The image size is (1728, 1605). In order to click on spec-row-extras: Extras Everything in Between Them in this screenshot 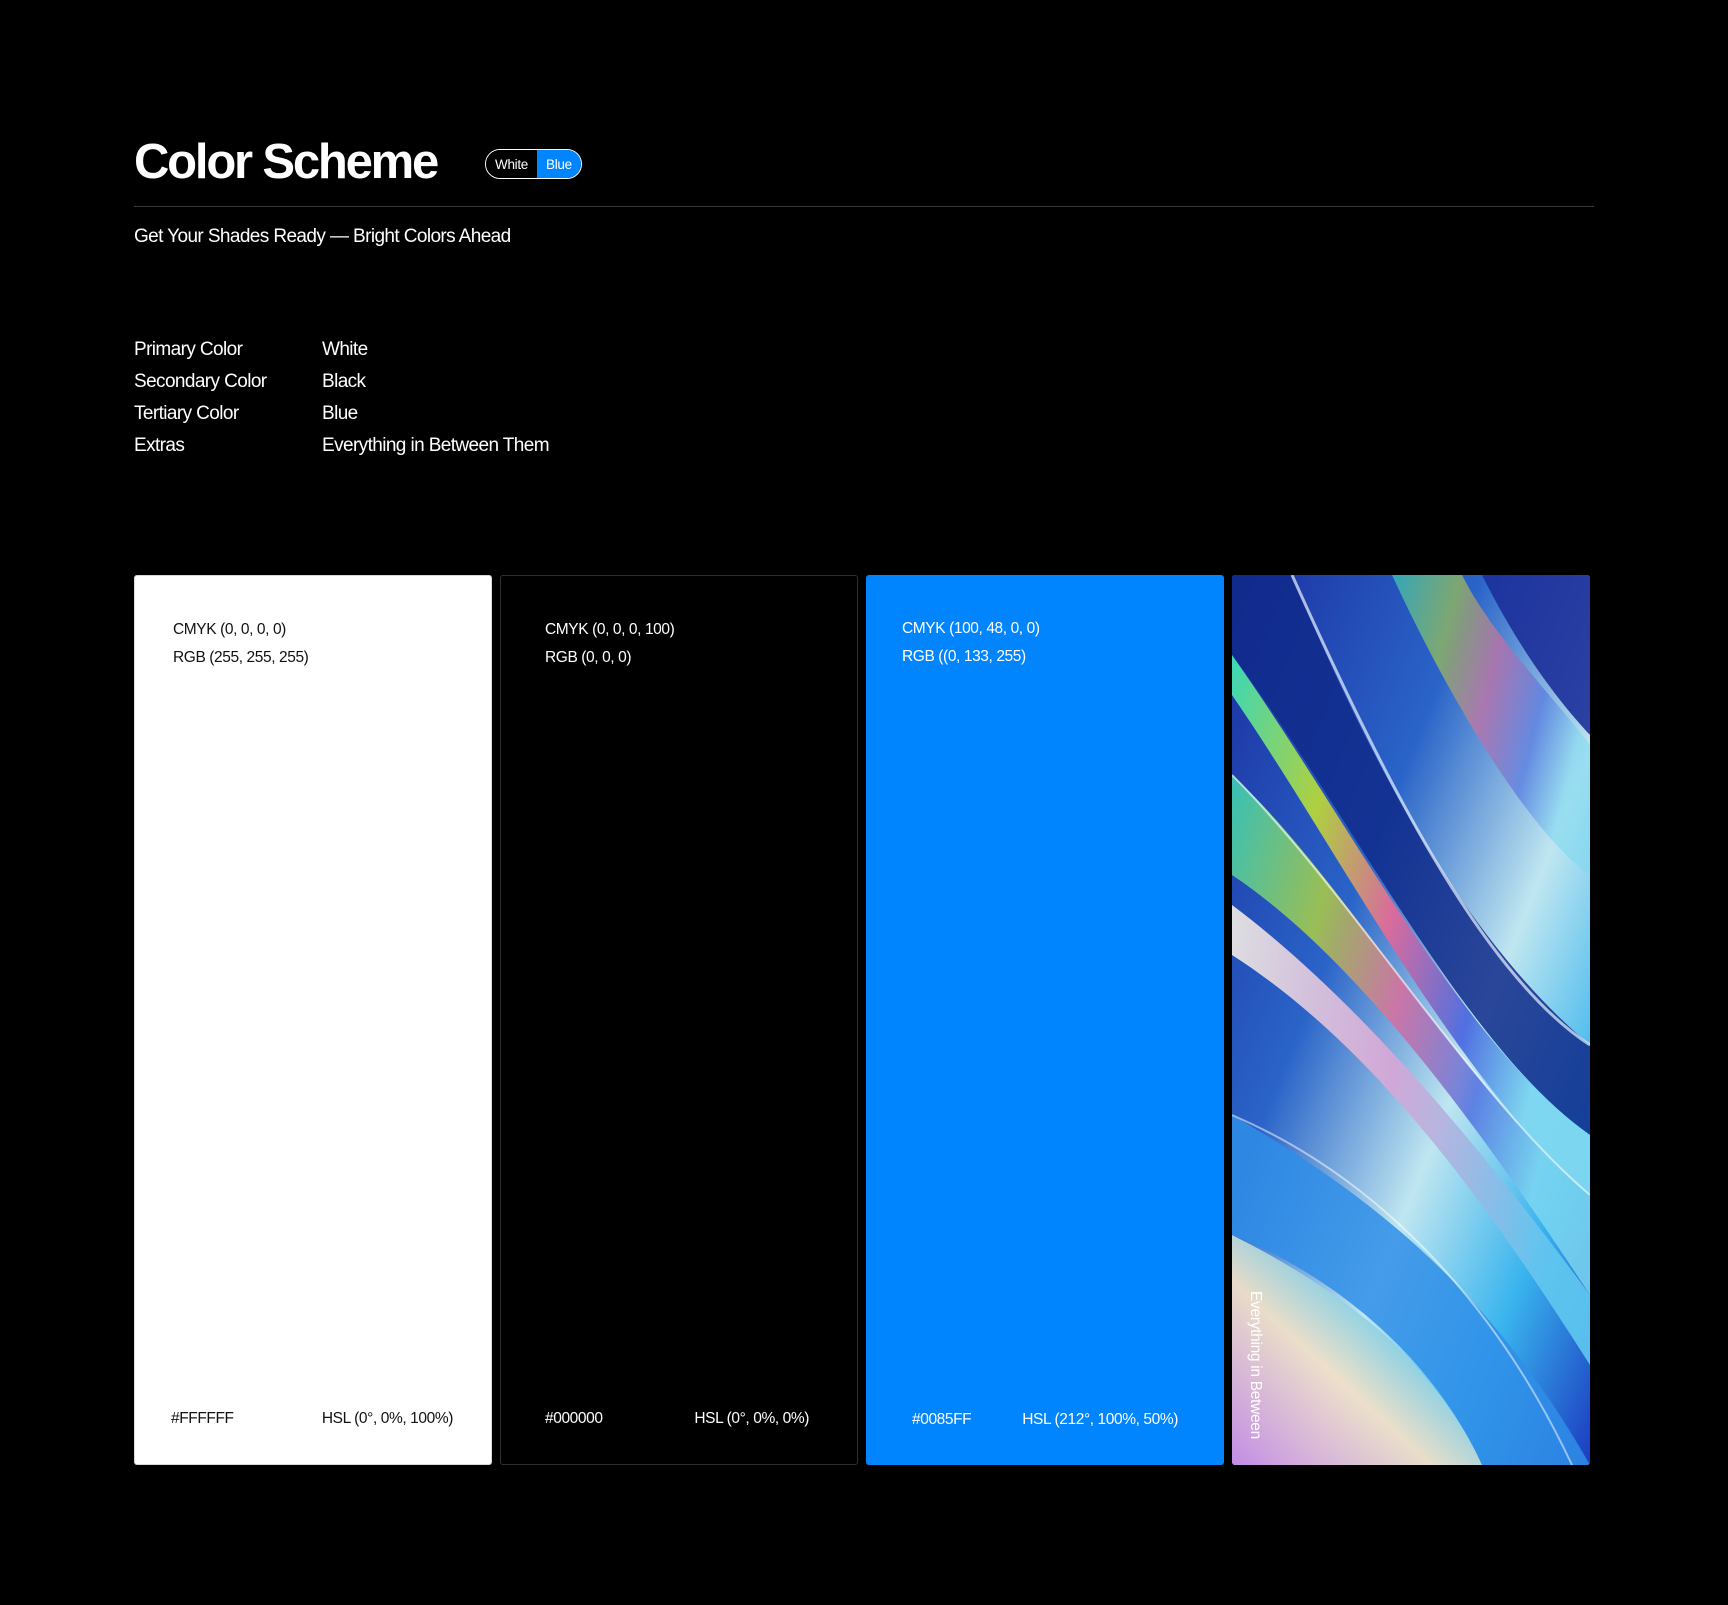, I will do `click(342, 446)`.